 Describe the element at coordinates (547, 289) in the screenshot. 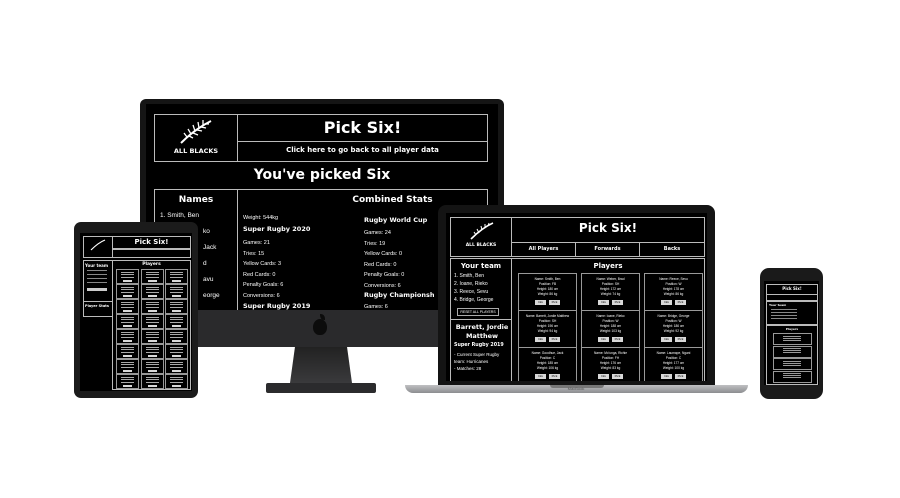

I see `player-card-line: Height: 180 cm` at that location.